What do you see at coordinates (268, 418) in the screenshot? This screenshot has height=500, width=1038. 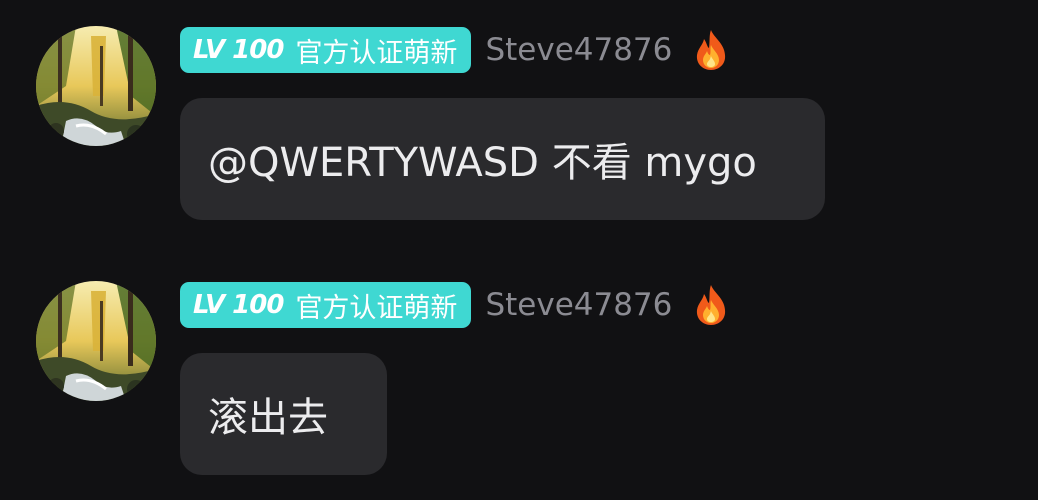 I see `message-text: 滚出去` at bounding box center [268, 418].